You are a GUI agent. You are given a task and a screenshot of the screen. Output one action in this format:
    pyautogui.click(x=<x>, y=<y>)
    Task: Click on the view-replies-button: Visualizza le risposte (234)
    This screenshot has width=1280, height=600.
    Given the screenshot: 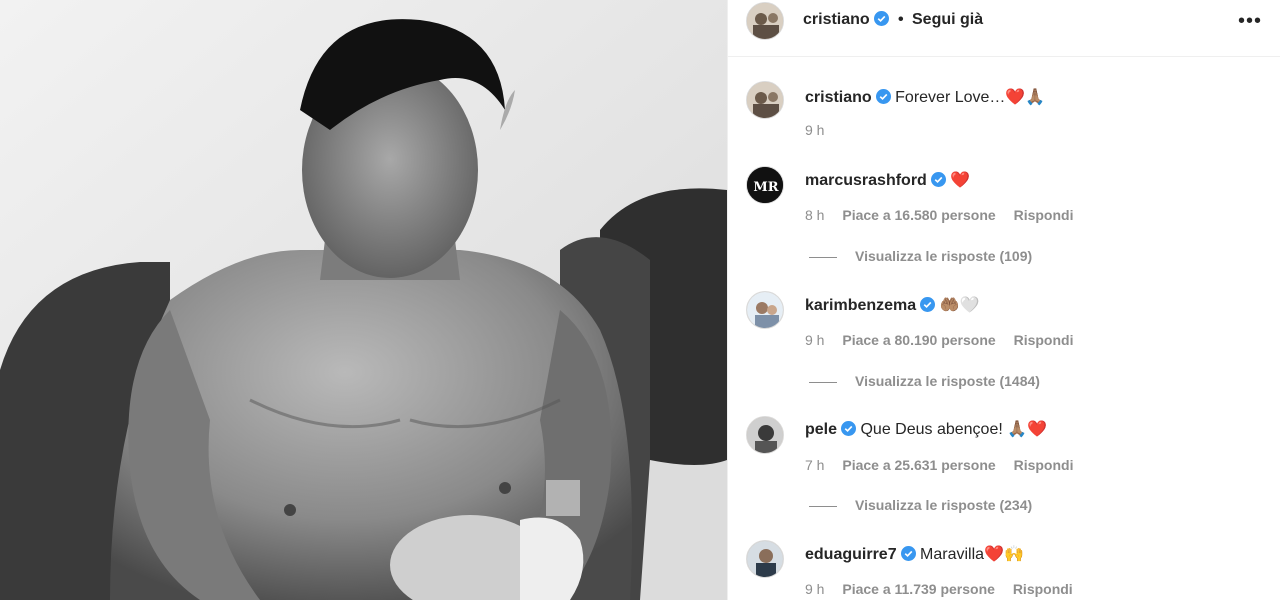 What is the action you would take?
    pyautogui.click(x=920, y=505)
    